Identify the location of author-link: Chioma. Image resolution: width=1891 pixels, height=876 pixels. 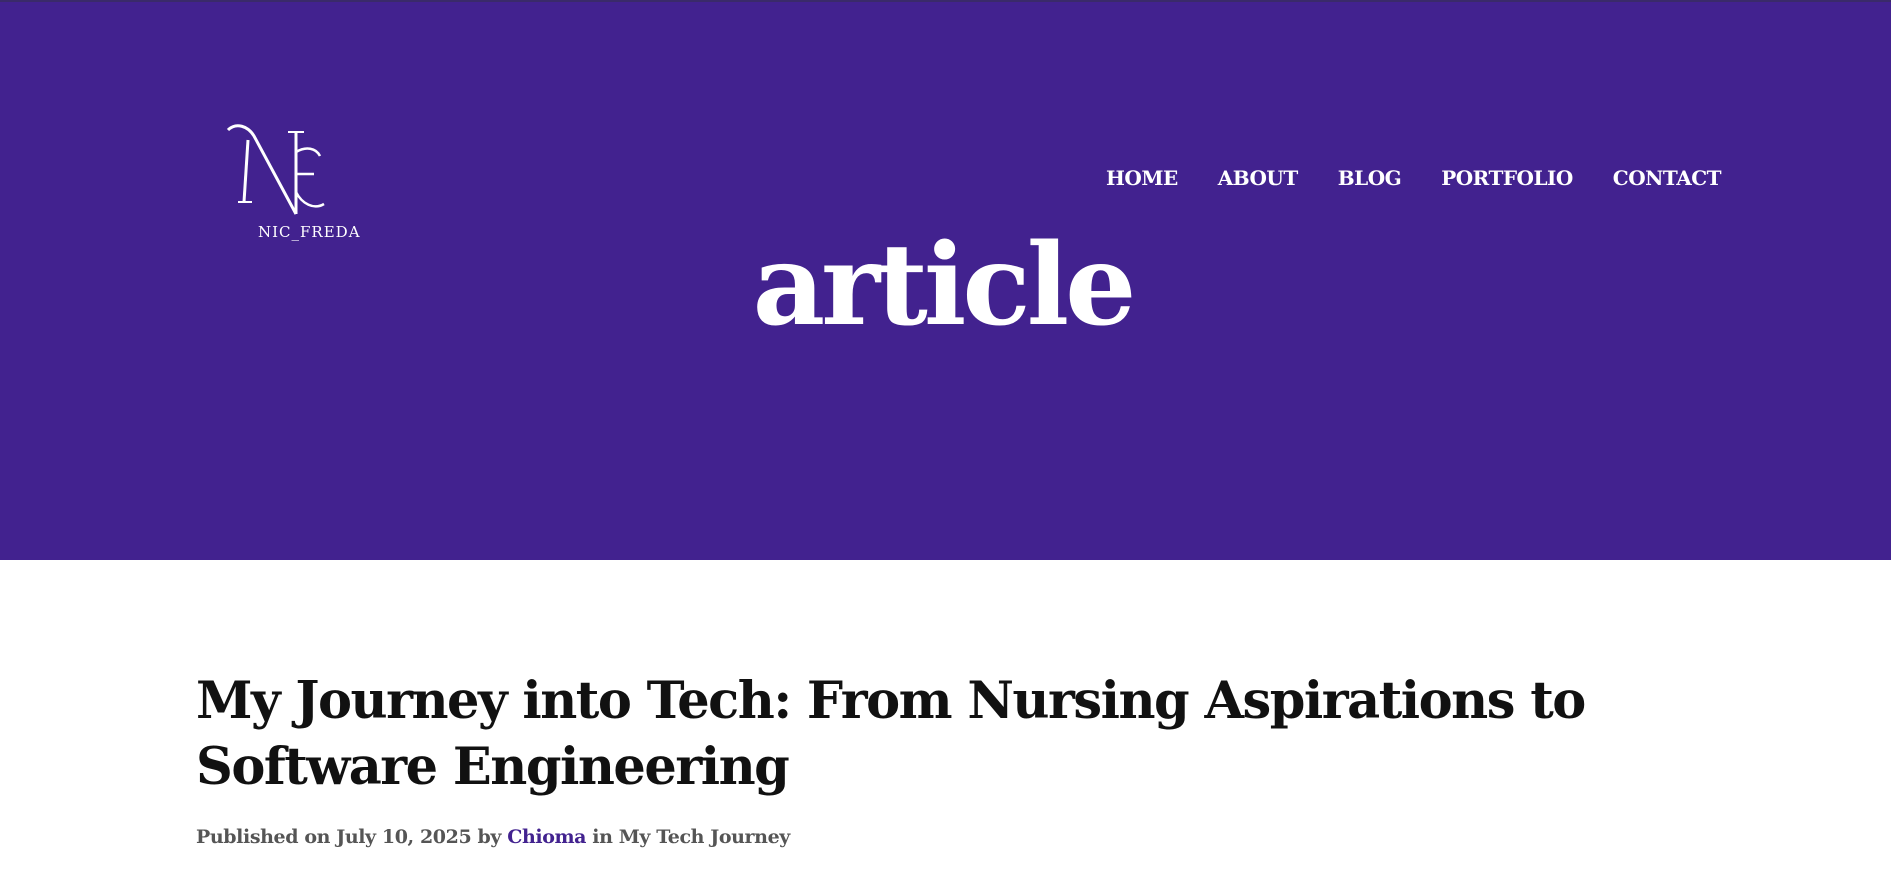
(546, 837).